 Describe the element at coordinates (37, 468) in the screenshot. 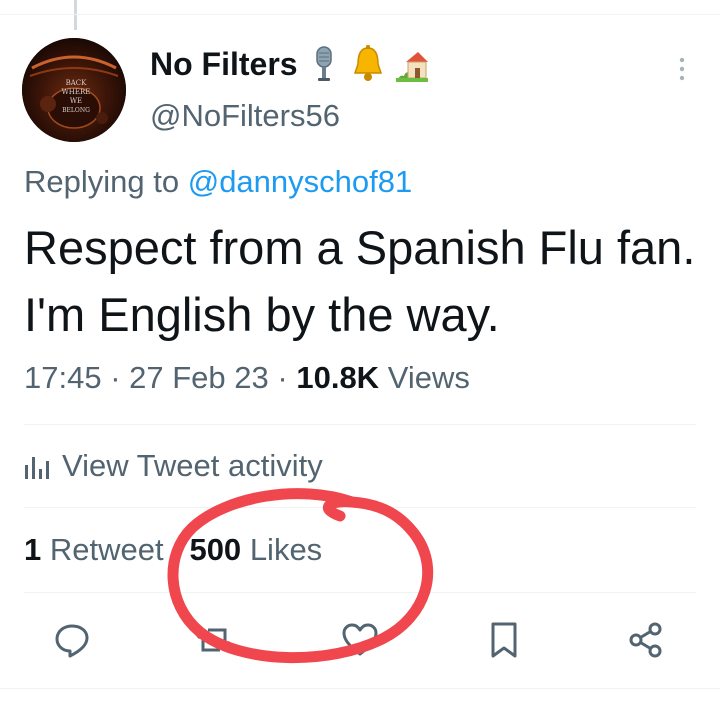

I see `analytics-bars-icon` at that location.